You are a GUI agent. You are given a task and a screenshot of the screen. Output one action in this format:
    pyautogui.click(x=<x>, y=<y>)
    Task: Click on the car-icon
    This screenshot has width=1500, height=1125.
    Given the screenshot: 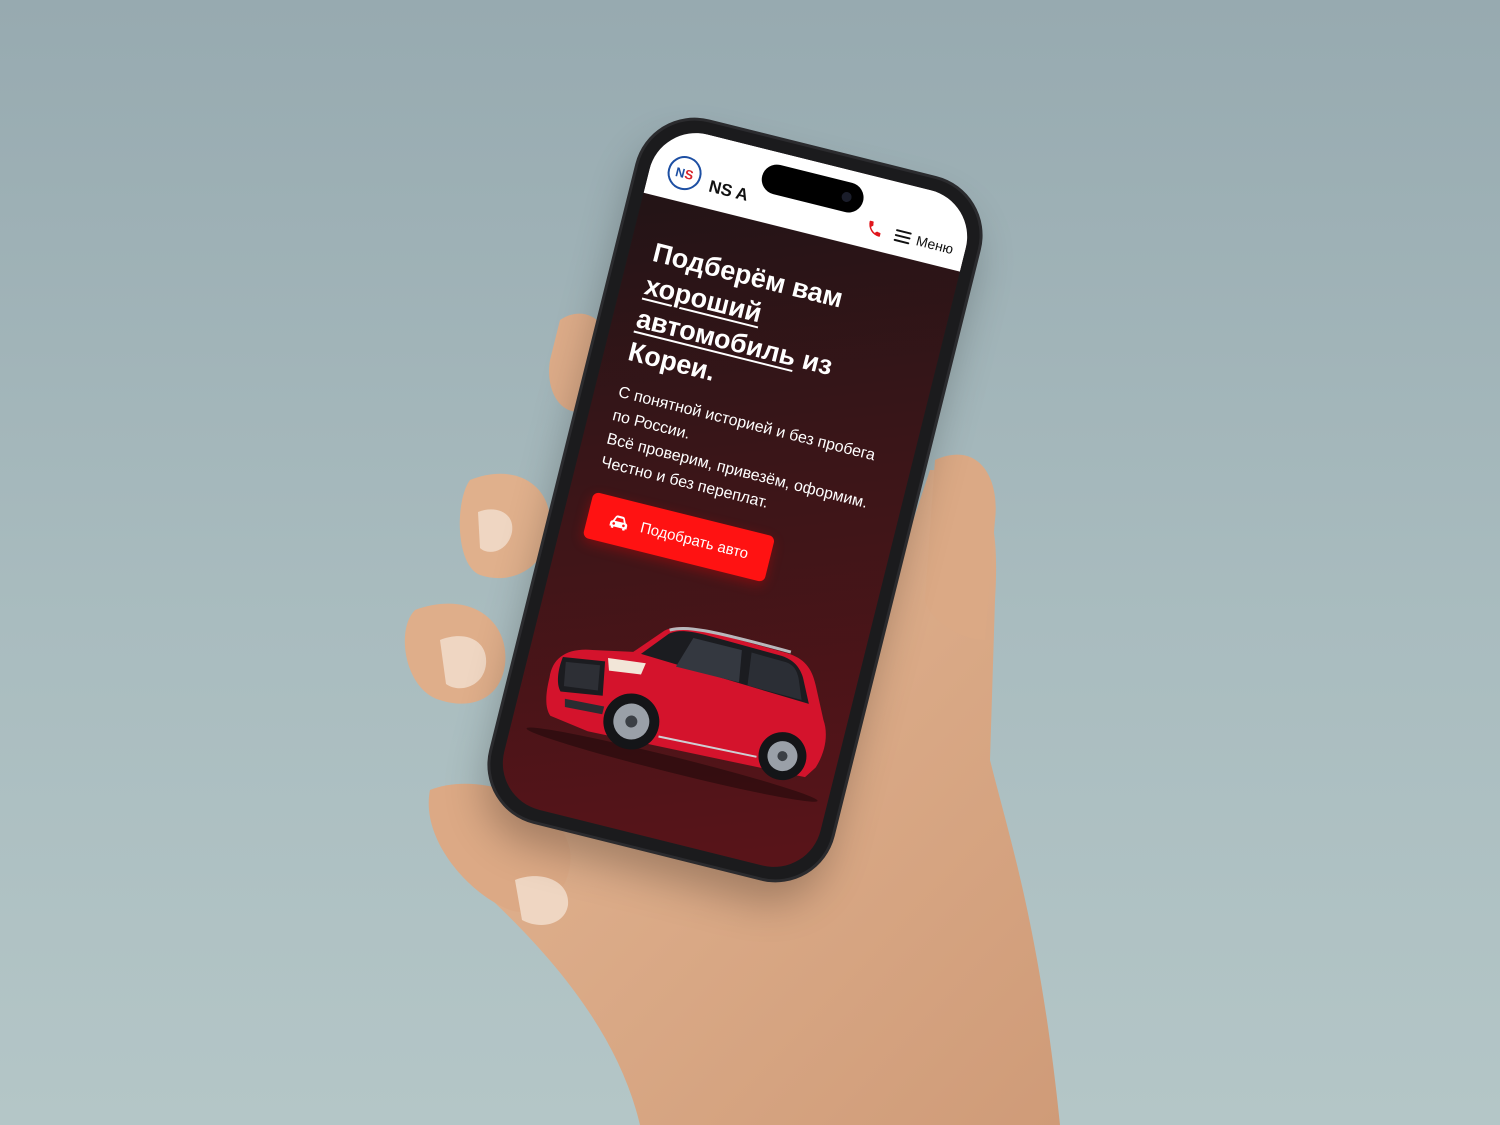 What is the action you would take?
    pyautogui.click(x=618, y=522)
    